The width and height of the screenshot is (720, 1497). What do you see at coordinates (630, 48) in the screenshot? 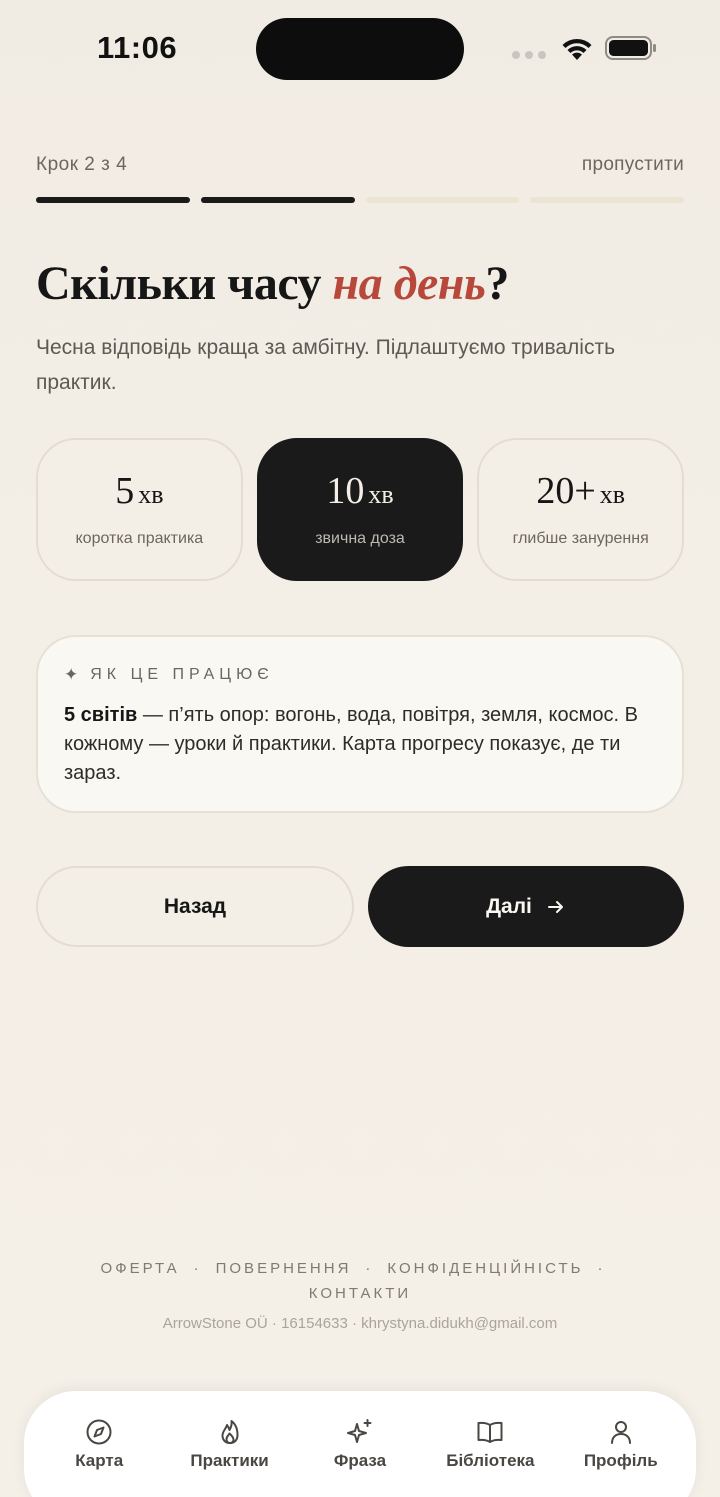
I see `battery-icon` at bounding box center [630, 48].